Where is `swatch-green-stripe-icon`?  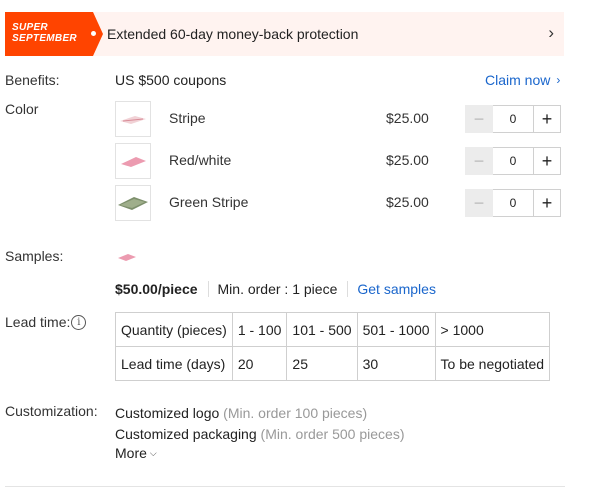
swatch-green-stripe-icon is located at coordinates (133, 203).